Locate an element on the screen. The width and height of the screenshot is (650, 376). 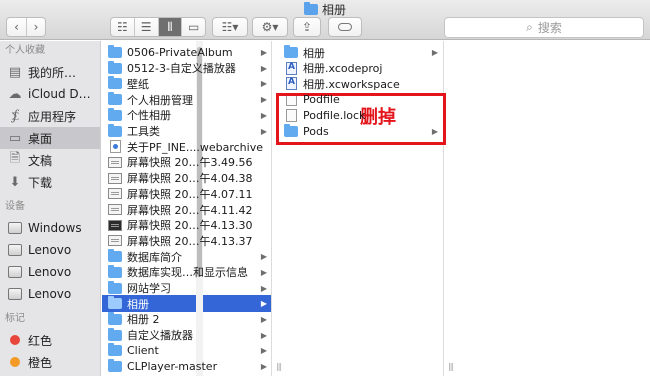
view-mode-control: ☷ ☰ ⫴ ▭ is located at coordinates (158, 27).